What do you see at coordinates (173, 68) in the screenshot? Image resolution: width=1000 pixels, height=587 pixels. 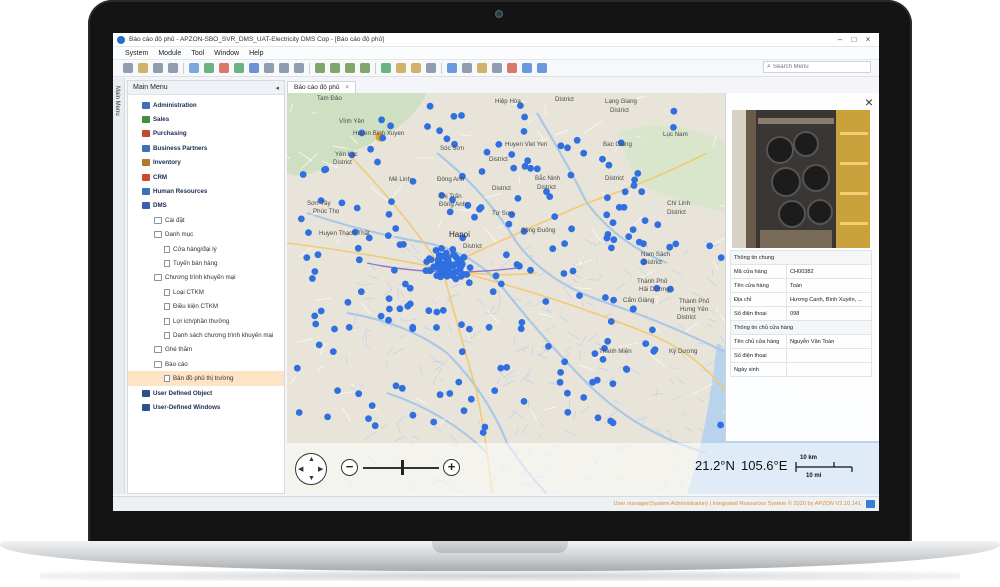 I see `preview-icon` at bounding box center [173, 68].